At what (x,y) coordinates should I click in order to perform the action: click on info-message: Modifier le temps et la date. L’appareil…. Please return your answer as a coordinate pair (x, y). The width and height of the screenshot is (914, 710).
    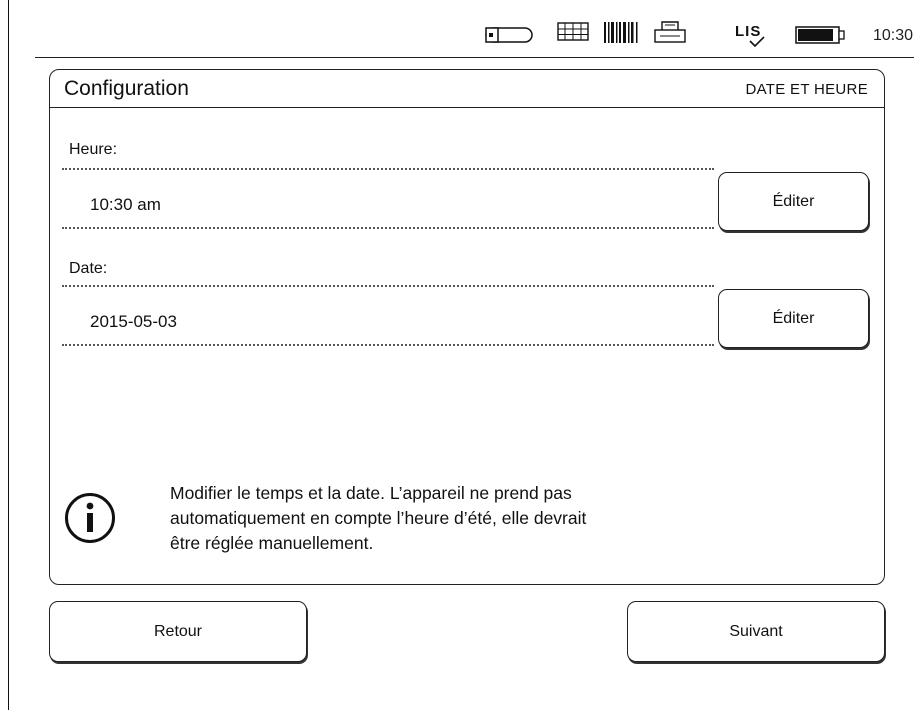
    Looking at the image, I should click on (470, 518).